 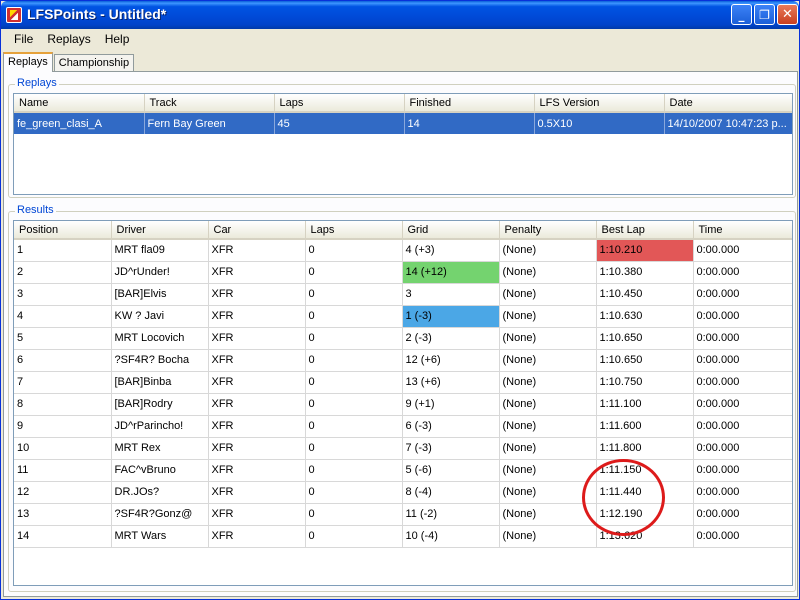 I want to click on col-header-track: Track, so click(x=209, y=103).